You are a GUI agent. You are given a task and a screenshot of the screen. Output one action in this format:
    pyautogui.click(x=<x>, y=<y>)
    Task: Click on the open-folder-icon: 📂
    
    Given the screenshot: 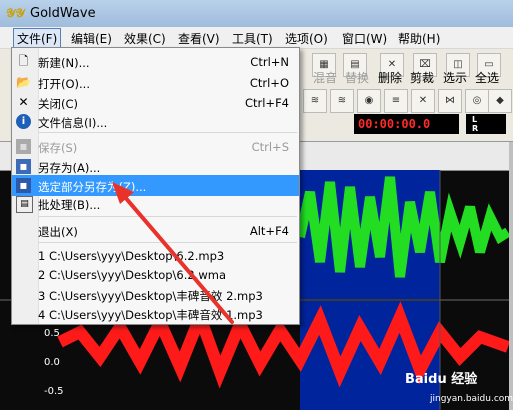 What is the action you would take?
    pyautogui.click(x=23, y=82)
    